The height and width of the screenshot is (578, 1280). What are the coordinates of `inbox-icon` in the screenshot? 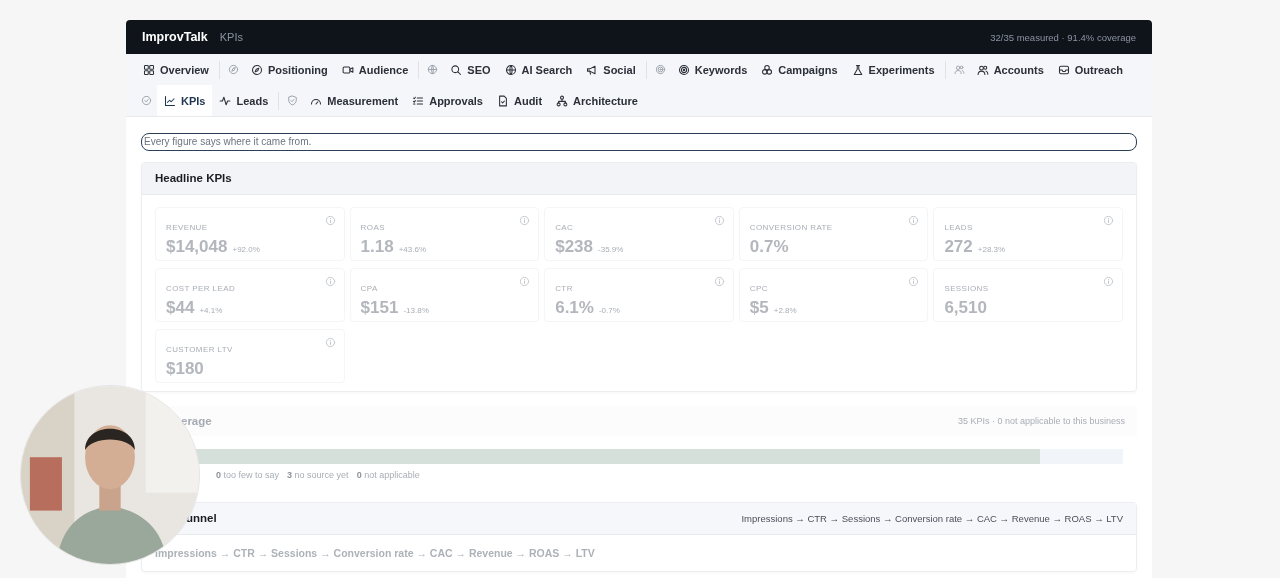 It's located at (1063, 69).